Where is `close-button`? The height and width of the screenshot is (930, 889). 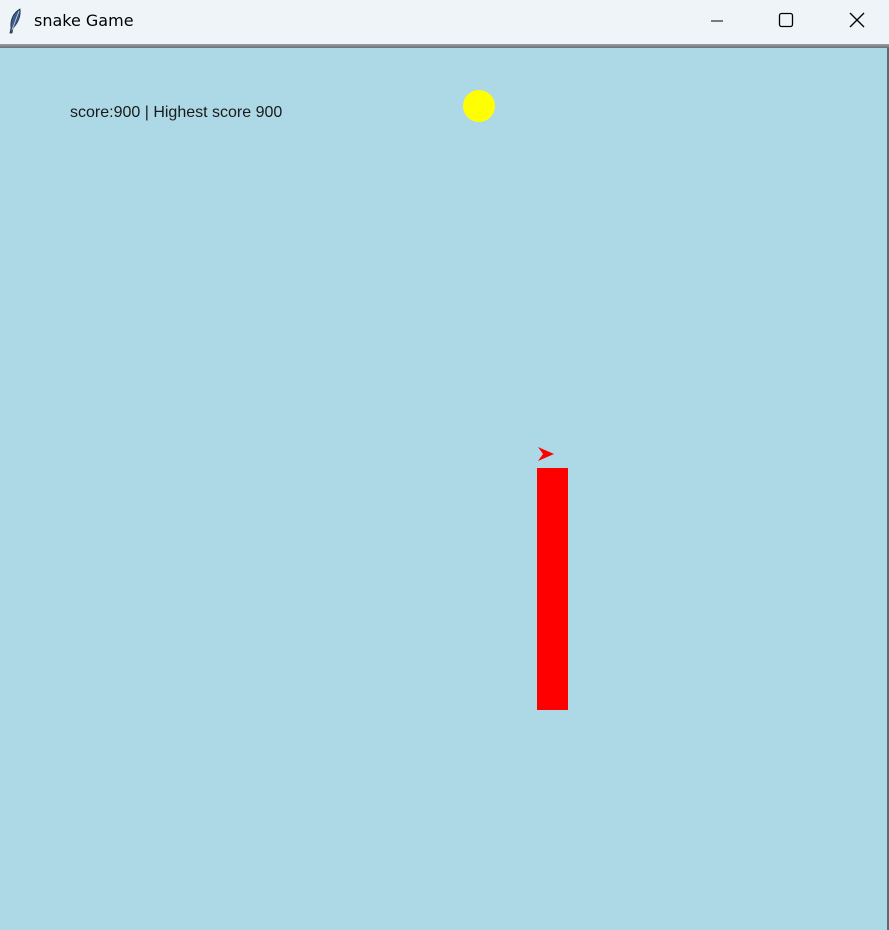 close-button is located at coordinates (857, 22).